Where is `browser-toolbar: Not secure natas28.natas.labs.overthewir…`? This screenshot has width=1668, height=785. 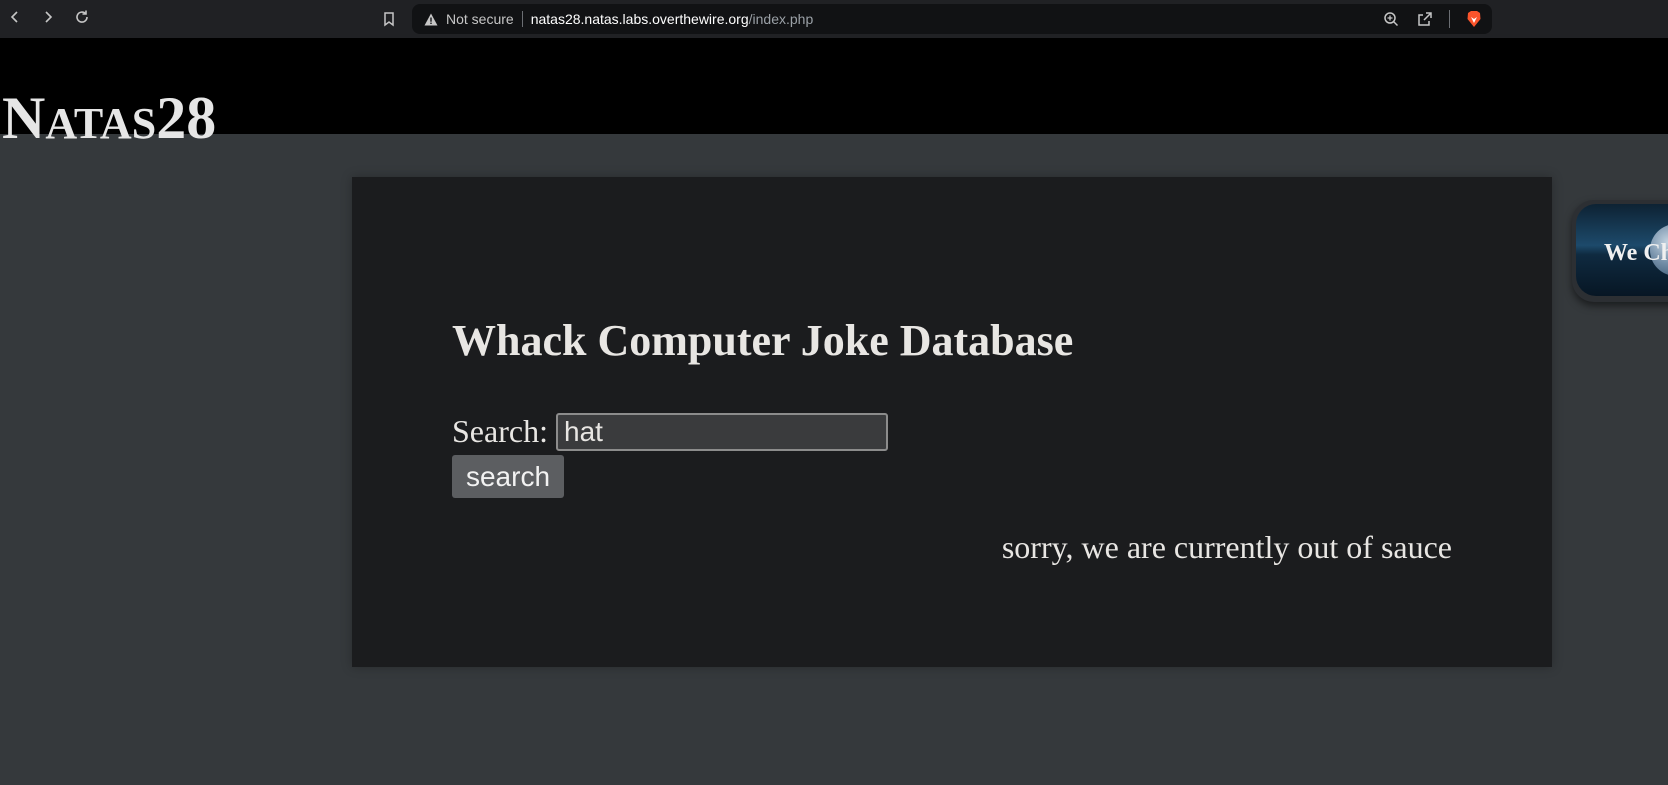
browser-toolbar: Not secure natas28.natas.labs.overthewir… is located at coordinates (834, 19).